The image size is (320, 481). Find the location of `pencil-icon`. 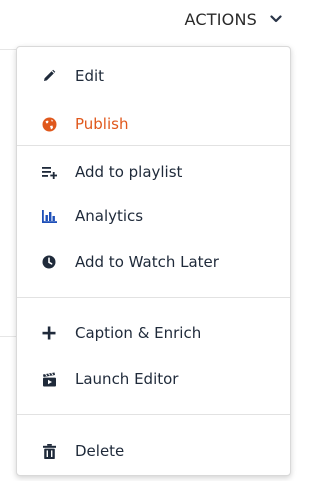

pencil-icon is located at coordinates (49, 76).